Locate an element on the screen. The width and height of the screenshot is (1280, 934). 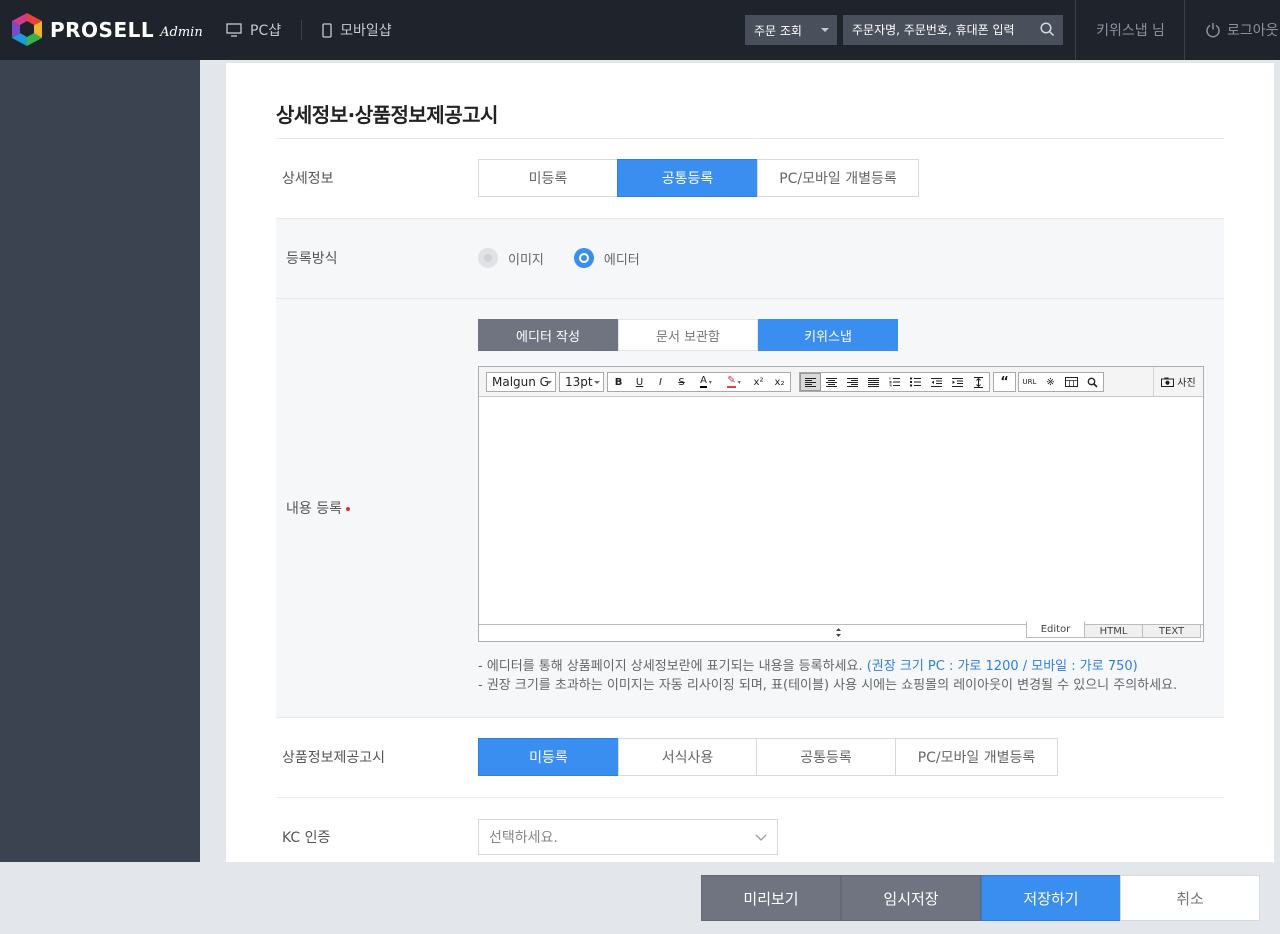
radio-off-icon is located at coordinates (488, 258).